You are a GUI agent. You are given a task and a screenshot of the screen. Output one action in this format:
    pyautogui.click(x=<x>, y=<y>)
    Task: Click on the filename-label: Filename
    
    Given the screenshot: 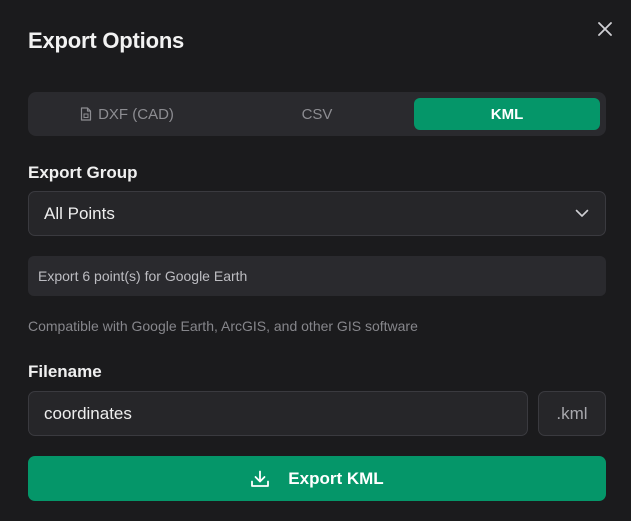 What is the action you would take?
    pyautogui.click(x=65, y=371)
    